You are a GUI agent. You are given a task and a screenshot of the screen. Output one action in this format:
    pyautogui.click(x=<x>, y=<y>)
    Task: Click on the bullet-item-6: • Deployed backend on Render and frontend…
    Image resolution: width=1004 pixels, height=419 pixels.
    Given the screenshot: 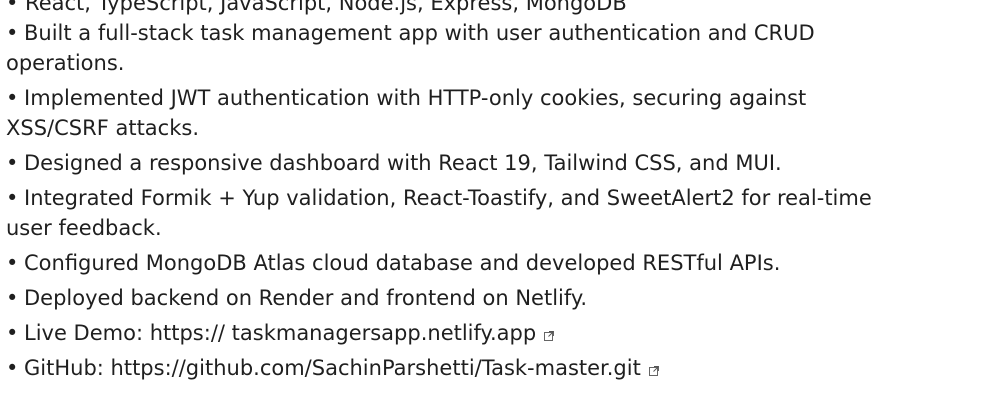 What is the action you would take?
    pyautogui.click(x=501, y=298)
    